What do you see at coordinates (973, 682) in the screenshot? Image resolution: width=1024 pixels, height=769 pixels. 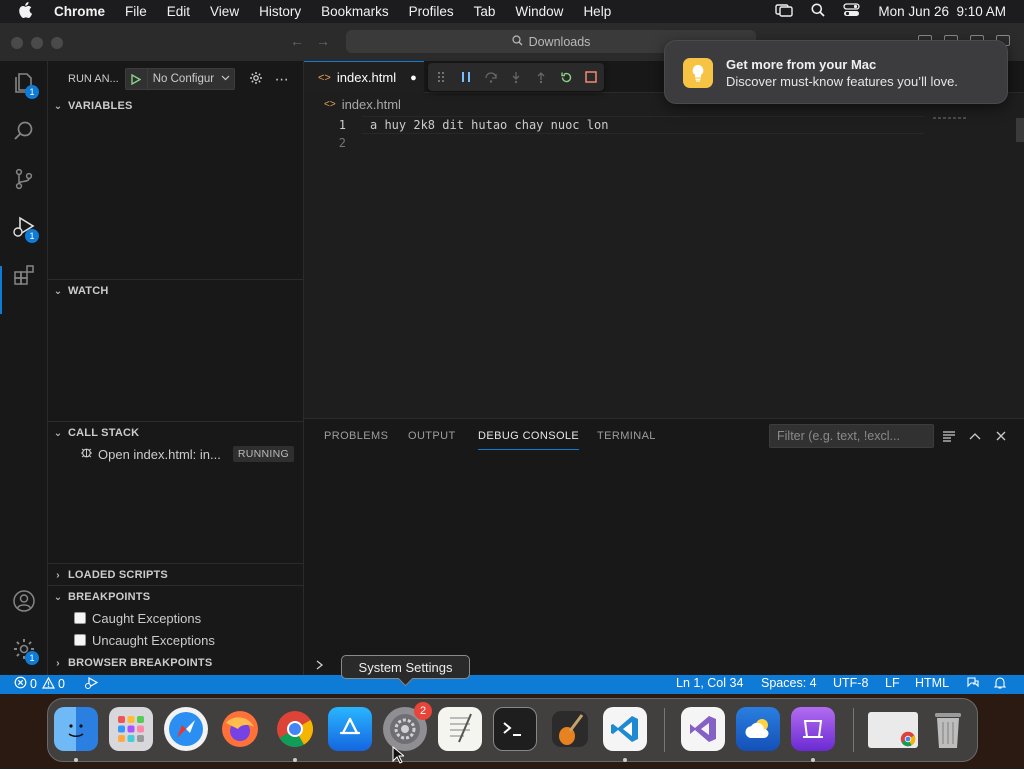 I see `feedback-icon` at bounding box center [973, 682].